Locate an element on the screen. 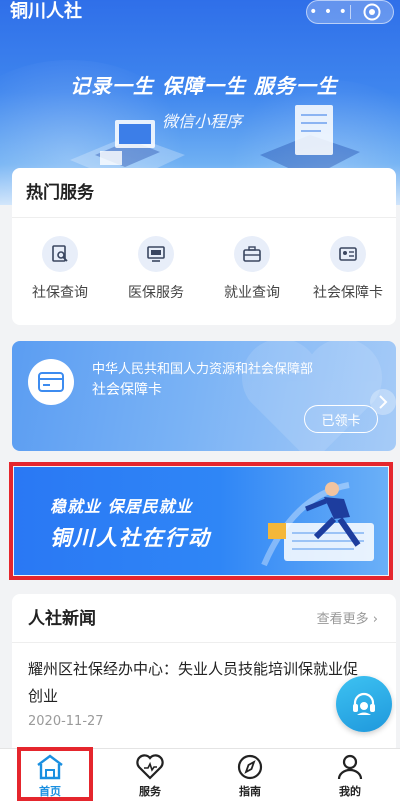 Image resolution: width=400 pixels, height=803 pixels. headset-icon is located at coordinates (364, 703).